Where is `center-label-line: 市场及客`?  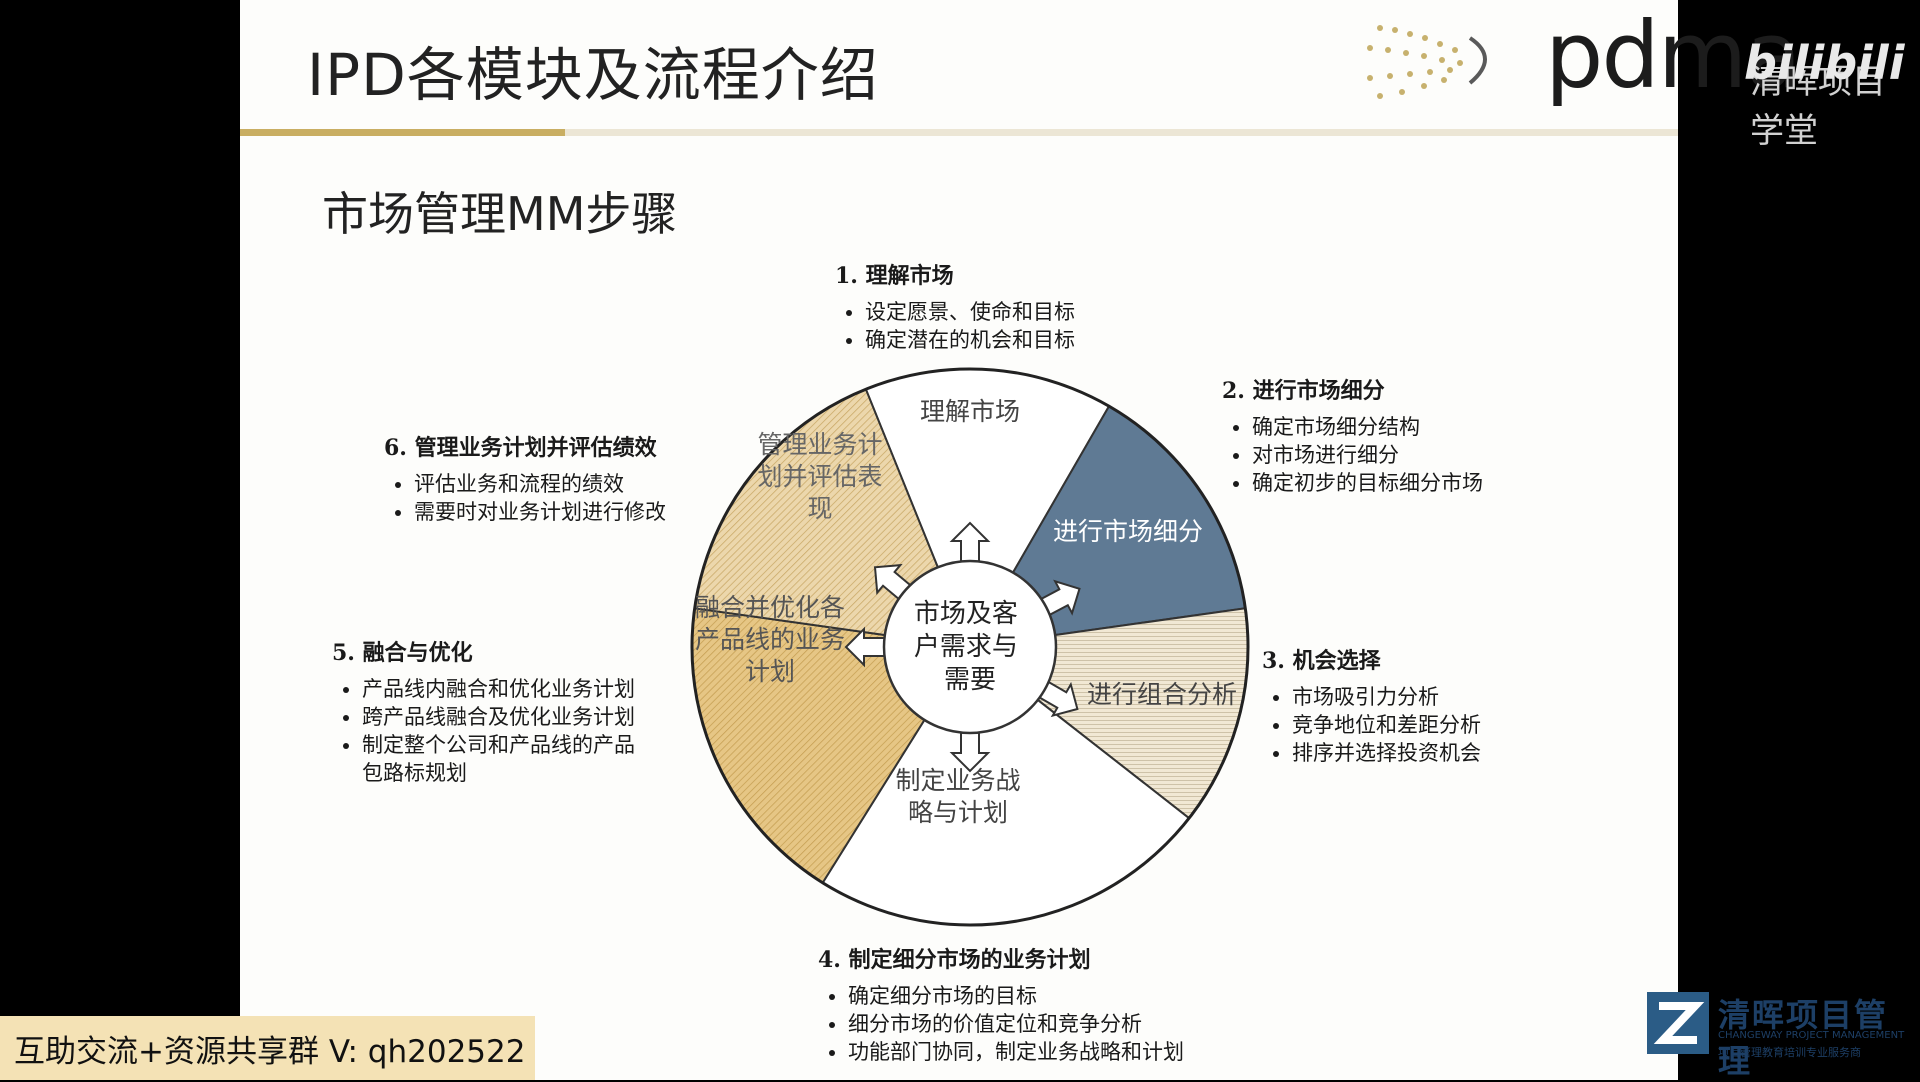 center-label-line: 市场及客 is located at coordinates (966, 614).